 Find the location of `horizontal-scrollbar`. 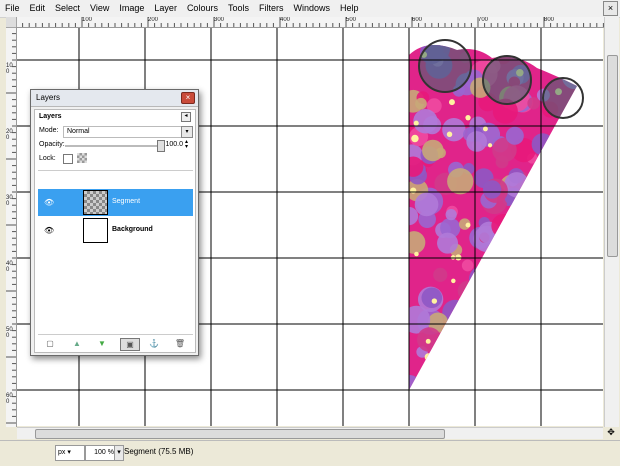

horizontal-scrollbar is located at coordinates (310, 433).